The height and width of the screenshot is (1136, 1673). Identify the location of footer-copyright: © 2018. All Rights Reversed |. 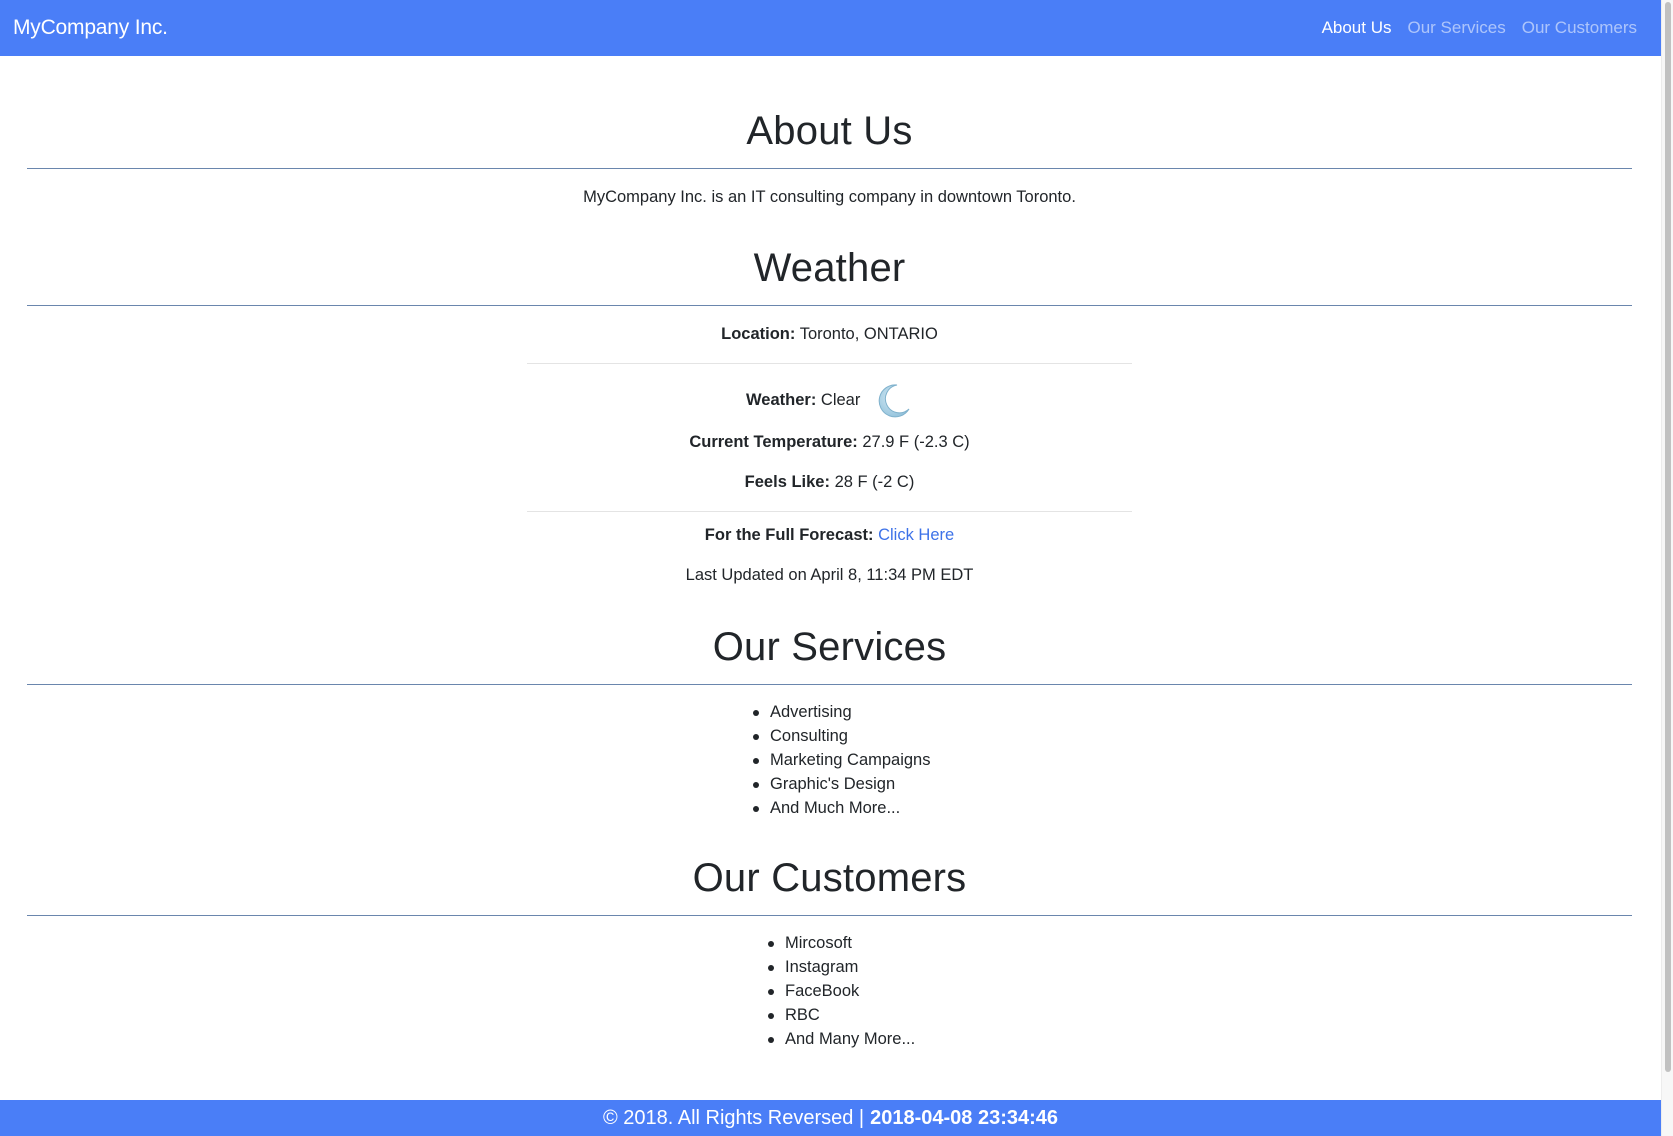
(733, 1117).